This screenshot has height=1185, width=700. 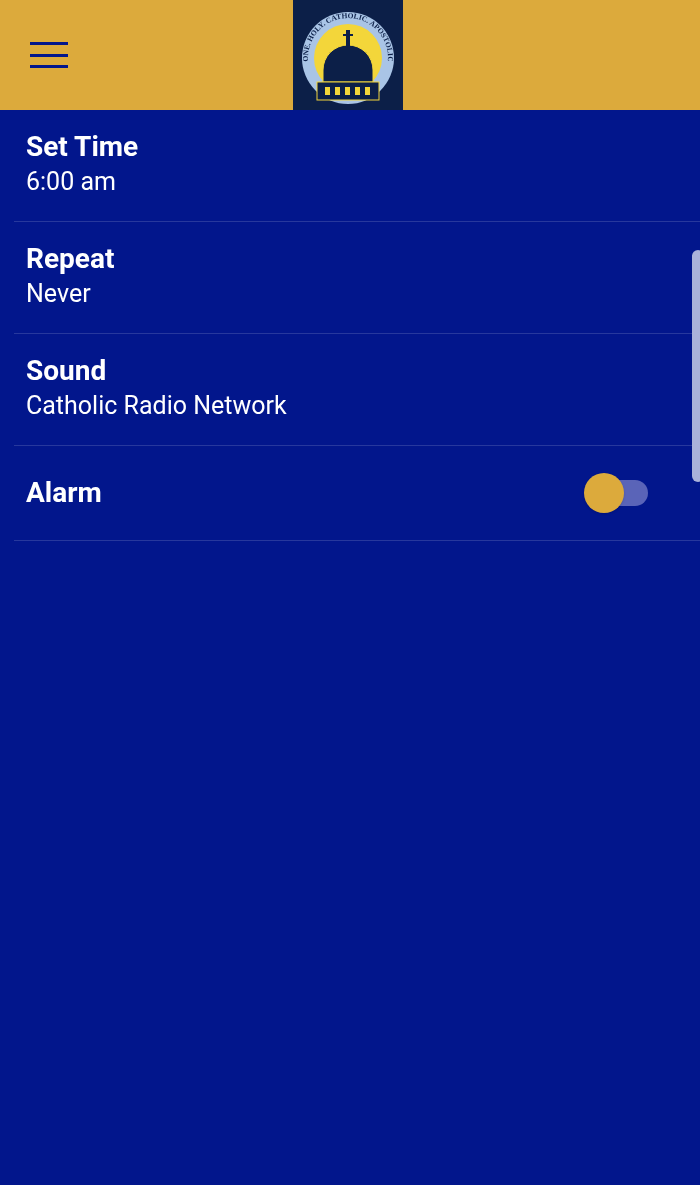 What do you see at coordinates (83, 147) in the screenshot?
I see `setting-title: Set Time` at bounding box center [83, 147].